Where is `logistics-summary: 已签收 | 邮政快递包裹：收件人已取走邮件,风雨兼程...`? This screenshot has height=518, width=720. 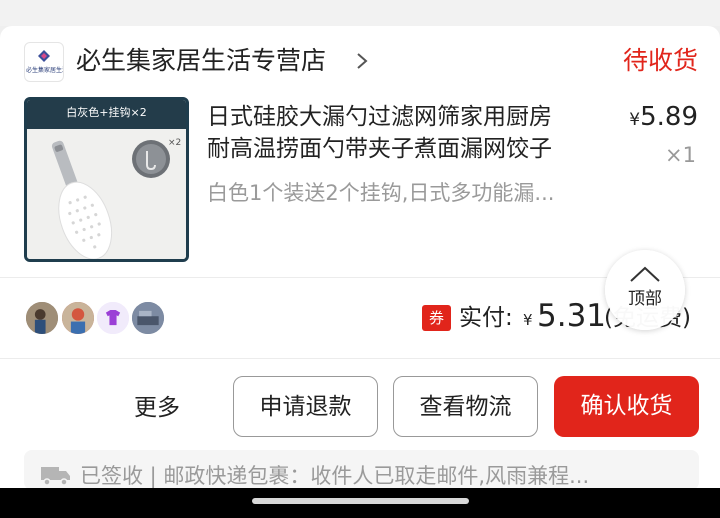
logistics-summary: 已签收 | 邮政快递包裹：收件人已取走邮件,风雨兼程... is located at coordinates (361, 470).